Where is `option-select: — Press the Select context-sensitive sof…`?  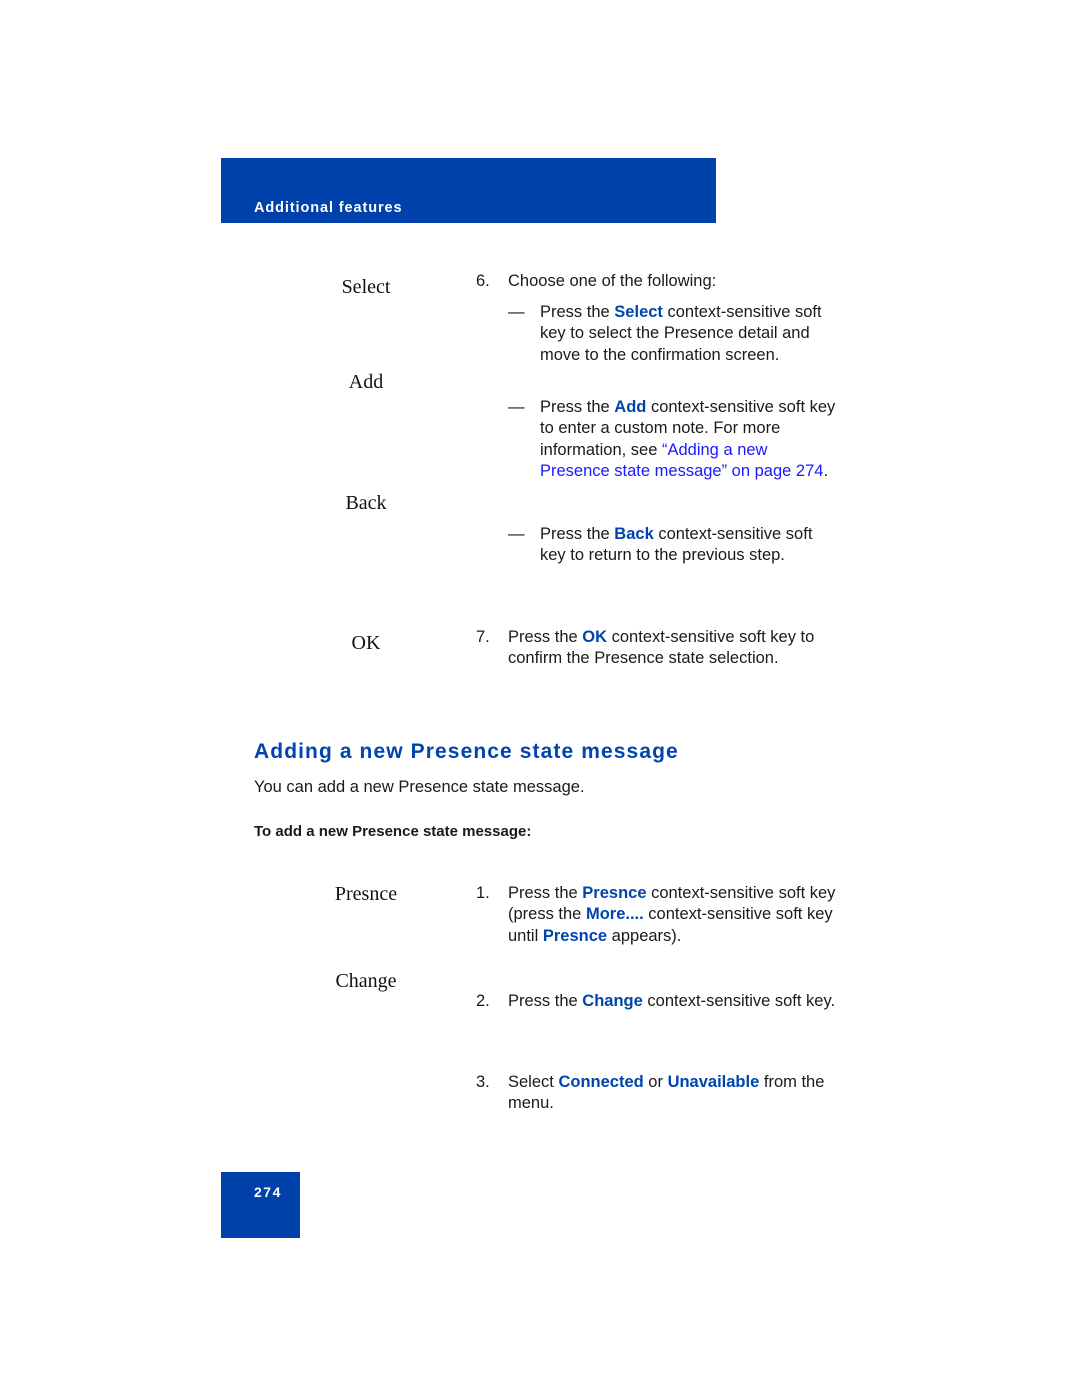 option-select: — Press the Select context-sensitive sof… is located at coordinates (665, 333).